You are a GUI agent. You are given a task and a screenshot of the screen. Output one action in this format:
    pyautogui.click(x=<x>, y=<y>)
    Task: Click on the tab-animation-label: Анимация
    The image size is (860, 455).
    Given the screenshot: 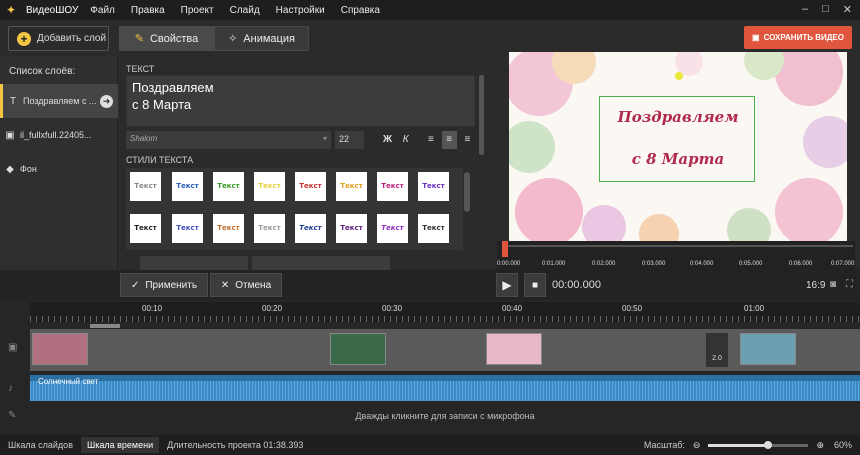 What is the action you would take?
    pyautogui.click(x=269, y=38)
    